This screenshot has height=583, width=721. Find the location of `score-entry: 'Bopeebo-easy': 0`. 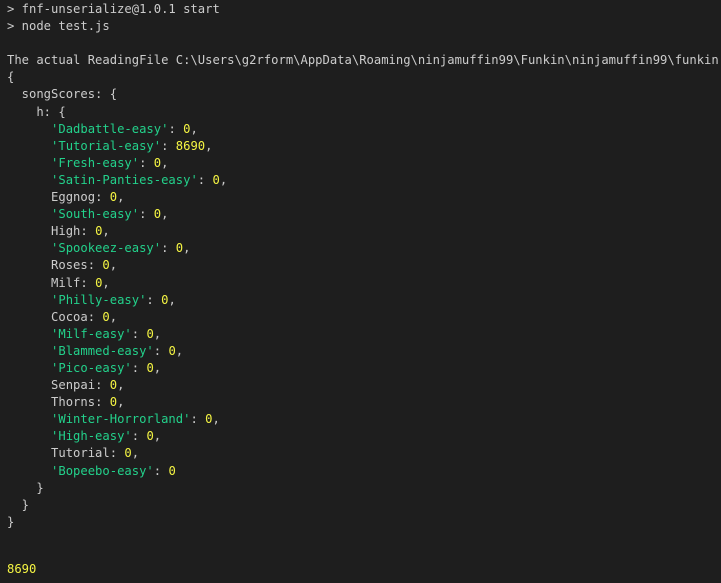

score-entry: 'Bopeebo-easy': 0 is located at coordinates (364, 471).